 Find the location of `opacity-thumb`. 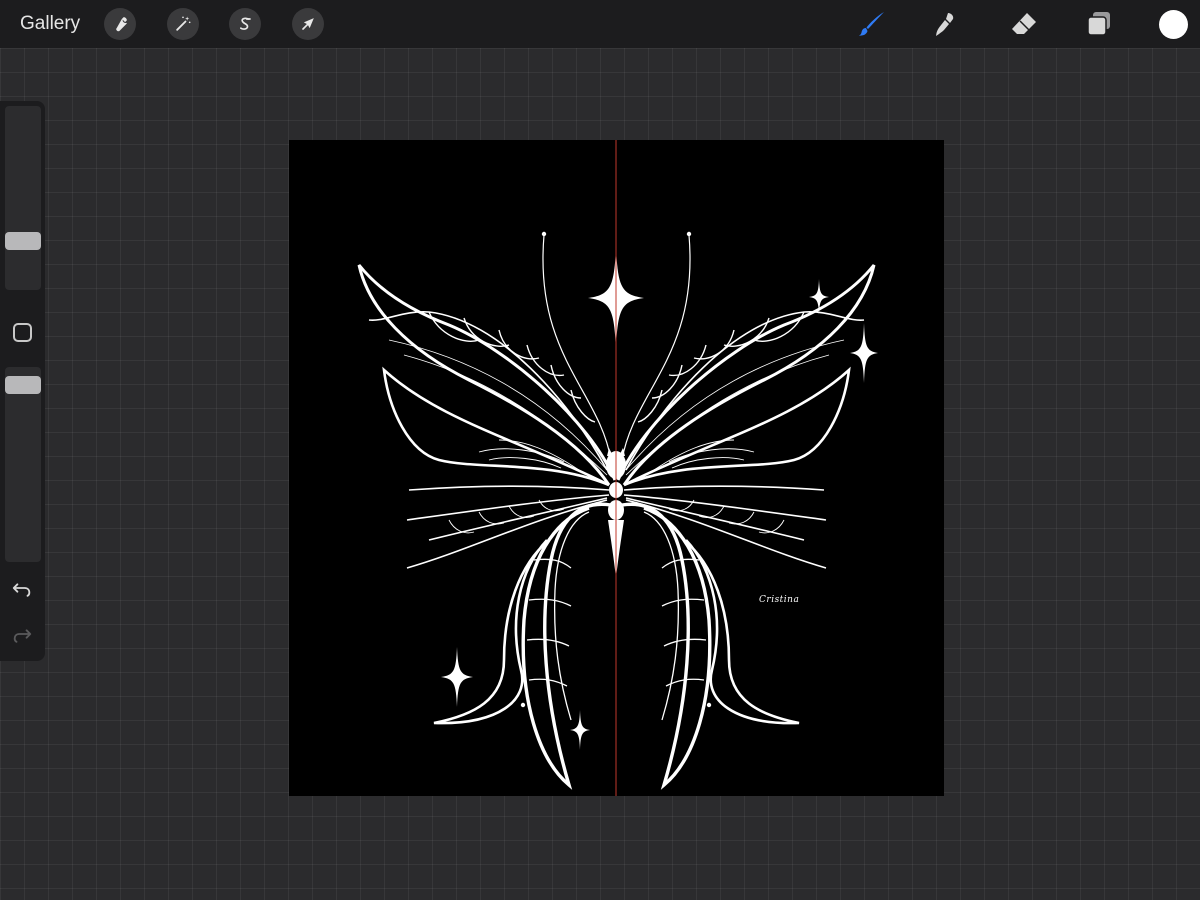

opacity-thumb is located at coordinates (23, 384).